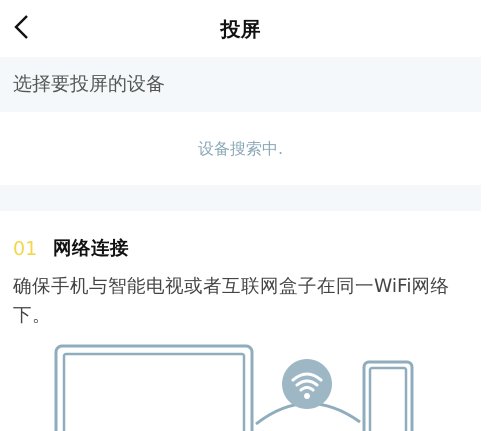  Describe the element at coordinates (240, 84) in the screenshot. I see `section-heading: 选择要投屏的设备` at that location.